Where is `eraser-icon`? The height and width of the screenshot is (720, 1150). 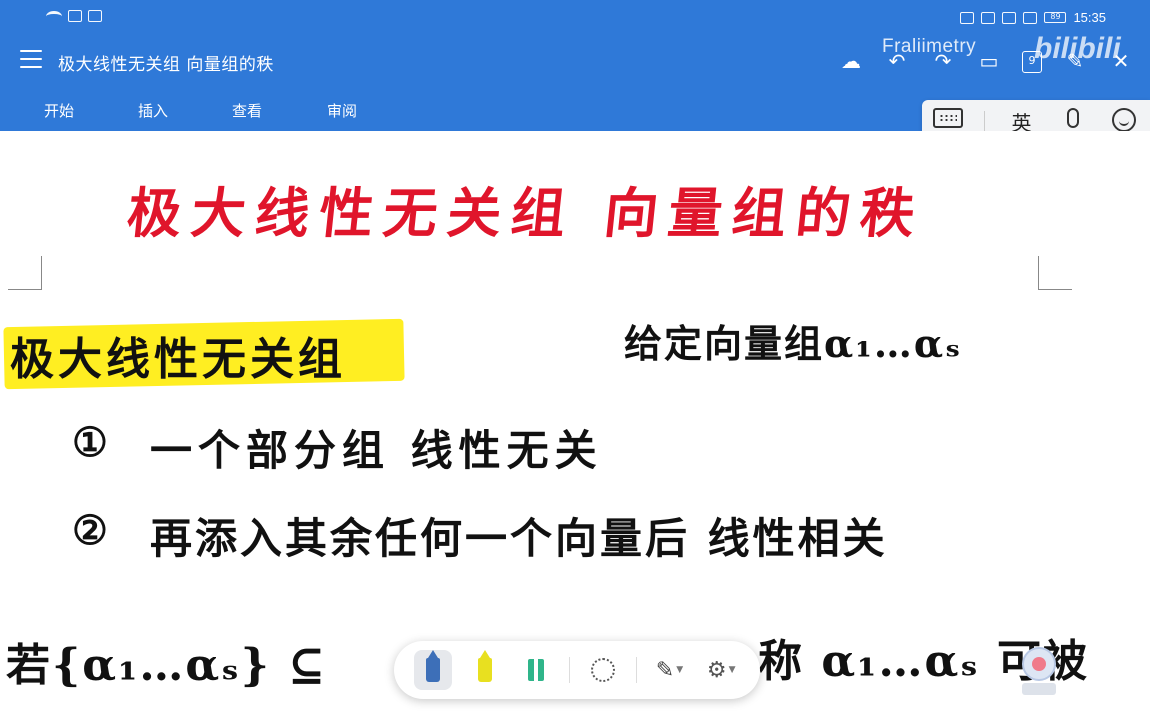 eraser-icon is located at coordinates (536, 670).